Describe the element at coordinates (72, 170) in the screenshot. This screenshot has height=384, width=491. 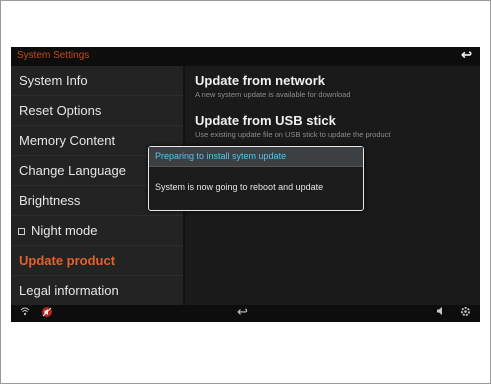
I see `sidebar-item-label: Change Language` at that location.